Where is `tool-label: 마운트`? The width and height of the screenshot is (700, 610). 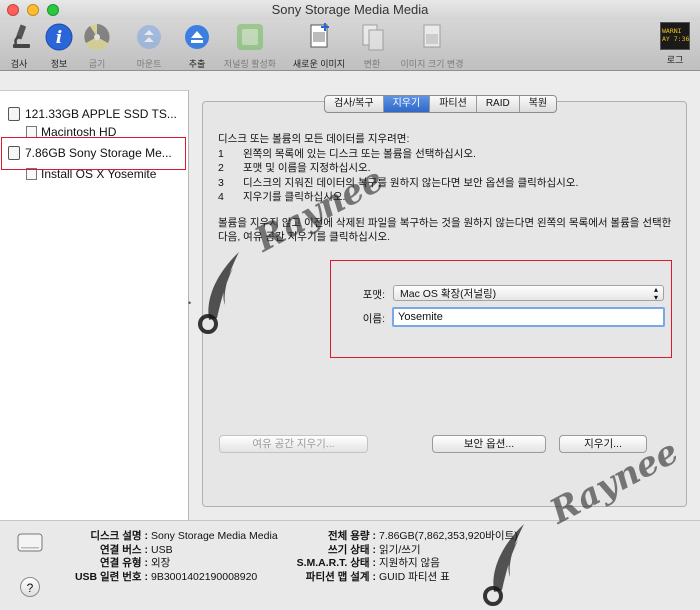
tool-label: 마운트 is located at coordinates (149, 64).